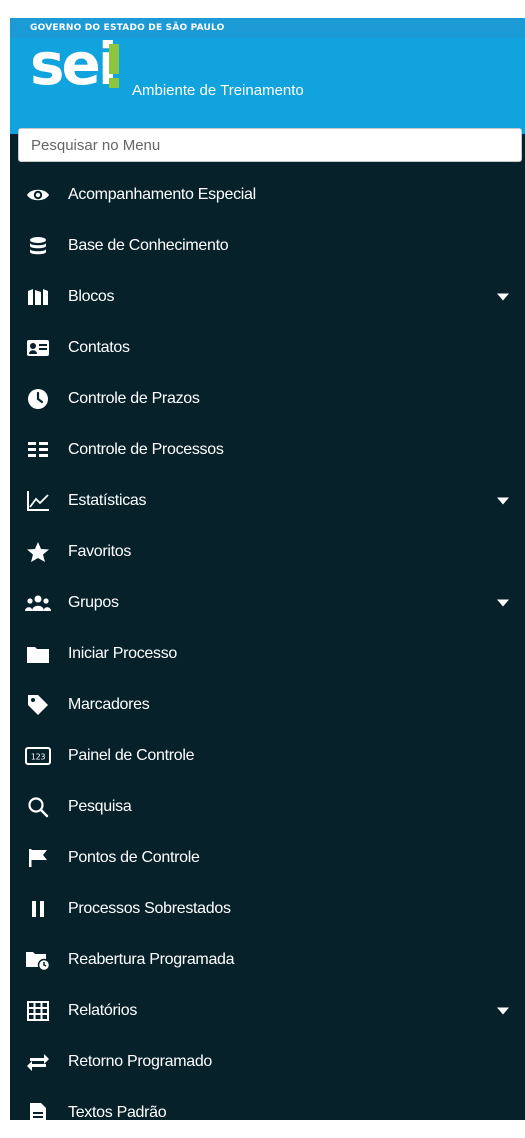 This screenshot has height=1138, width=525. I want to click on menu-item-iniciar-processo: Iniciar Processo, so click(267, 653).